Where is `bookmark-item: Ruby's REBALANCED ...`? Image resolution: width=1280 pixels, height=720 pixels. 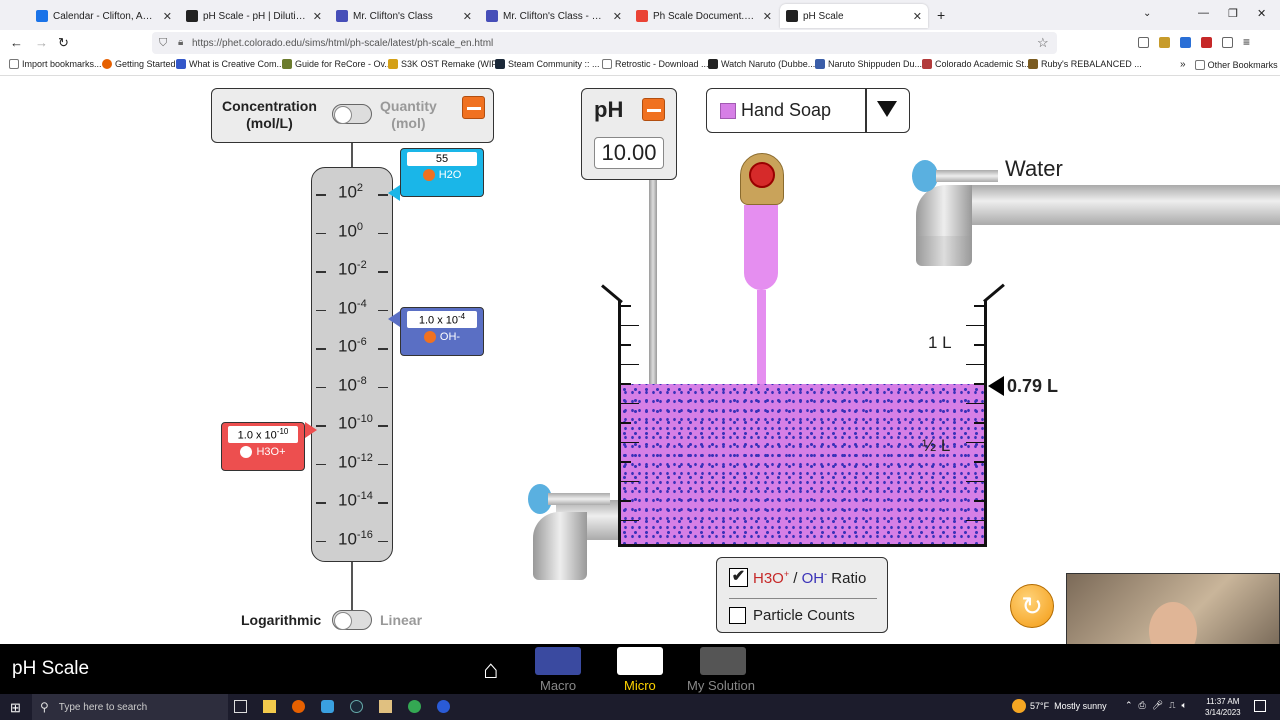 bookmark-item: Ruby's REBALANCED ... is located at coordinates (1085, 64).